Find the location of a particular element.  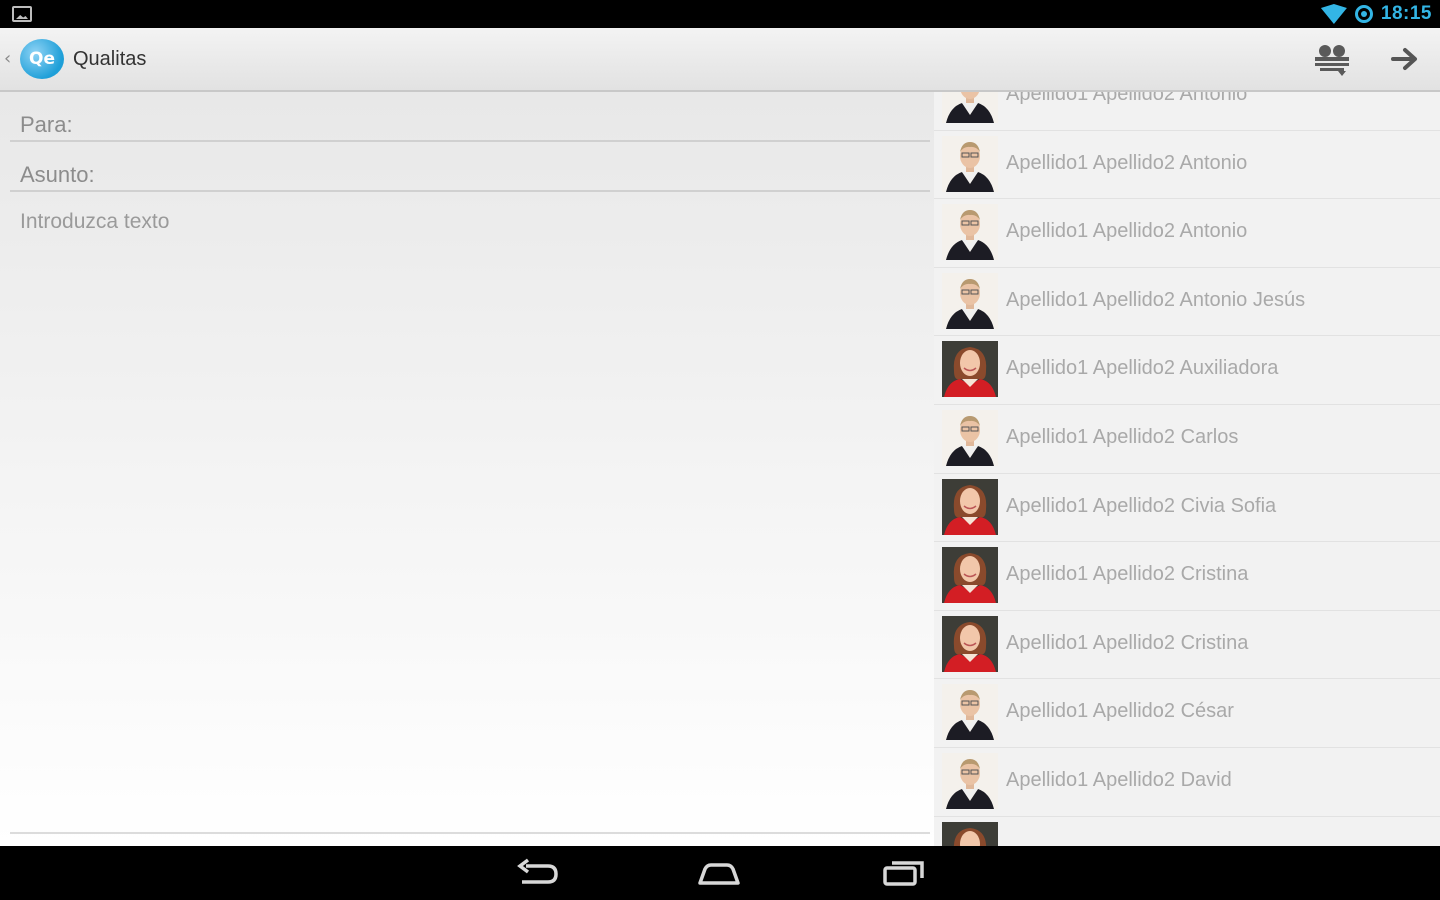

status-bar: 18:15 is located at coordinates (720, 14).